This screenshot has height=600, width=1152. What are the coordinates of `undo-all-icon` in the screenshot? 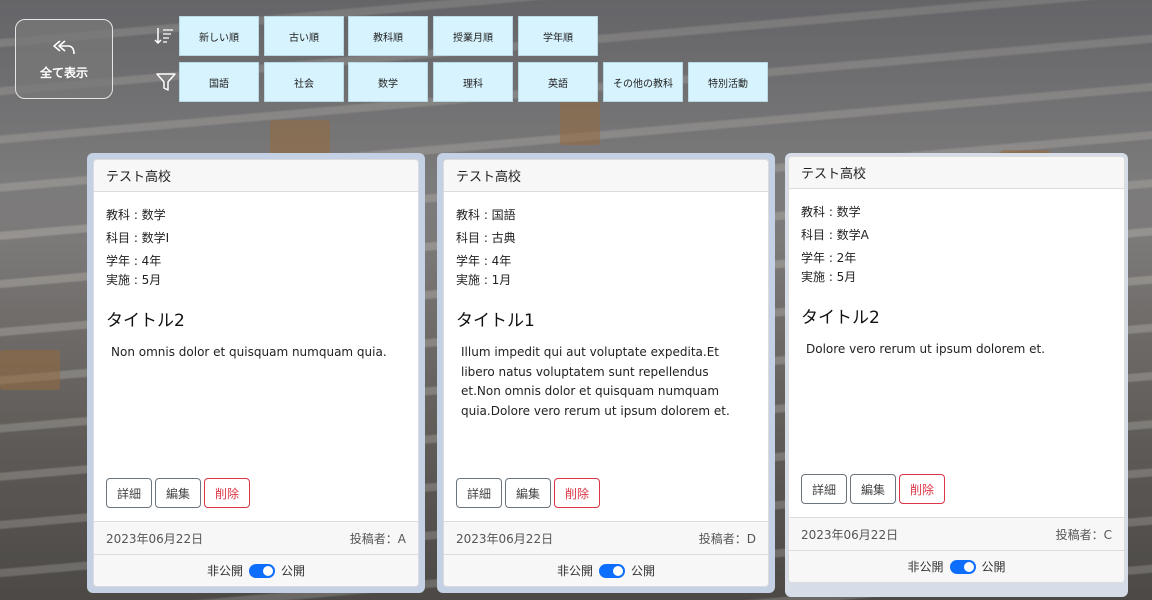 It's located at (64, 46).